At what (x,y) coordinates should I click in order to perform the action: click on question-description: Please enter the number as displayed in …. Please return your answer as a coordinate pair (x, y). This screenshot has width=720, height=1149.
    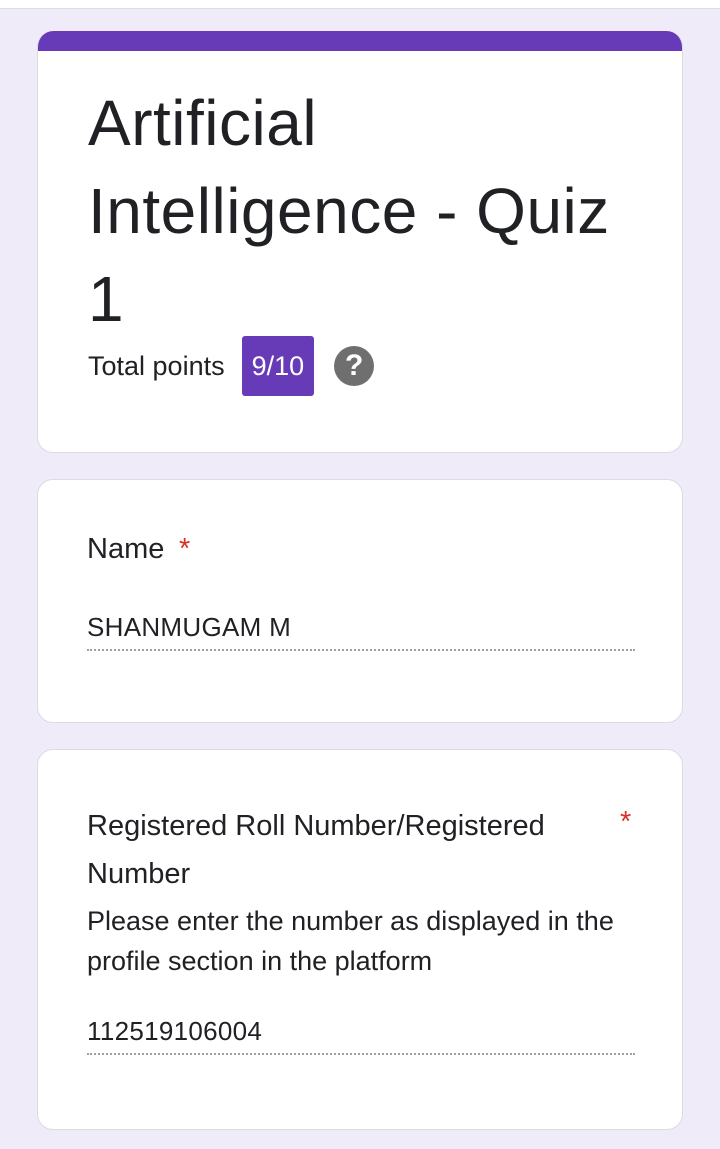
    Looking at the image, I should click on (350, 941).